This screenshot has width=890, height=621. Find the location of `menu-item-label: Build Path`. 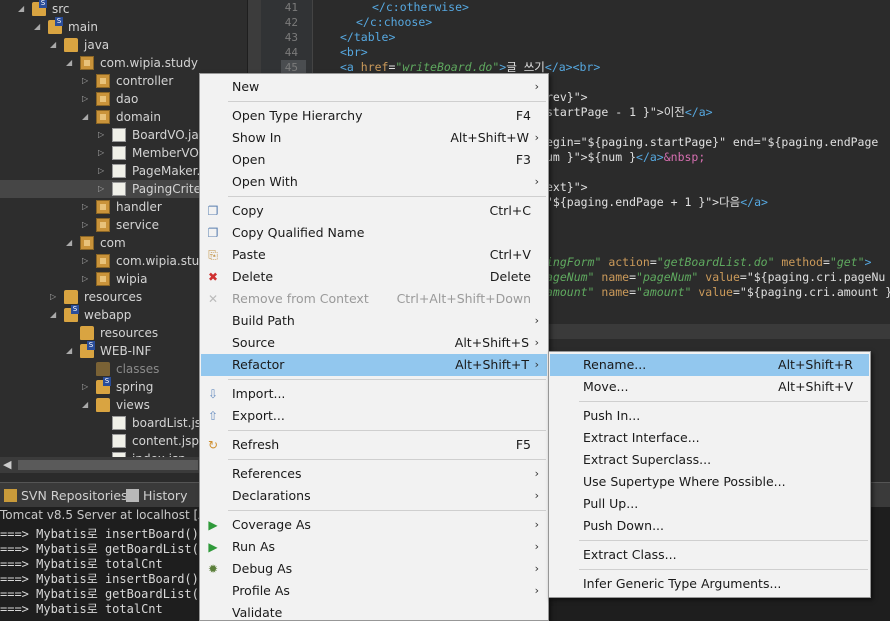

menu-item-label: Build Path is located at coordinates (263, 320).